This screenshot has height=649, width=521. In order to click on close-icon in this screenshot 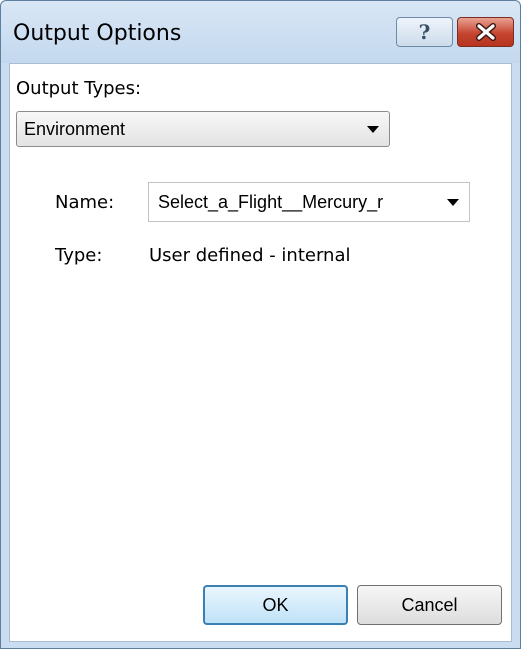, I will do `click(485, 32)`.